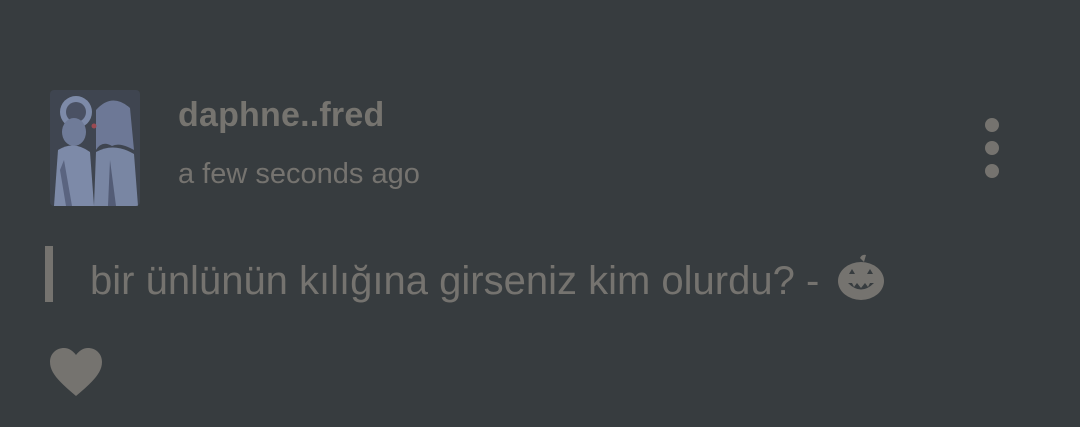 The height and width of the screenshot is (427, 1080). What do you see at coordinates (992, 148) in the screenshot?
I see `more-options-button` at bounding box center [992, 148].